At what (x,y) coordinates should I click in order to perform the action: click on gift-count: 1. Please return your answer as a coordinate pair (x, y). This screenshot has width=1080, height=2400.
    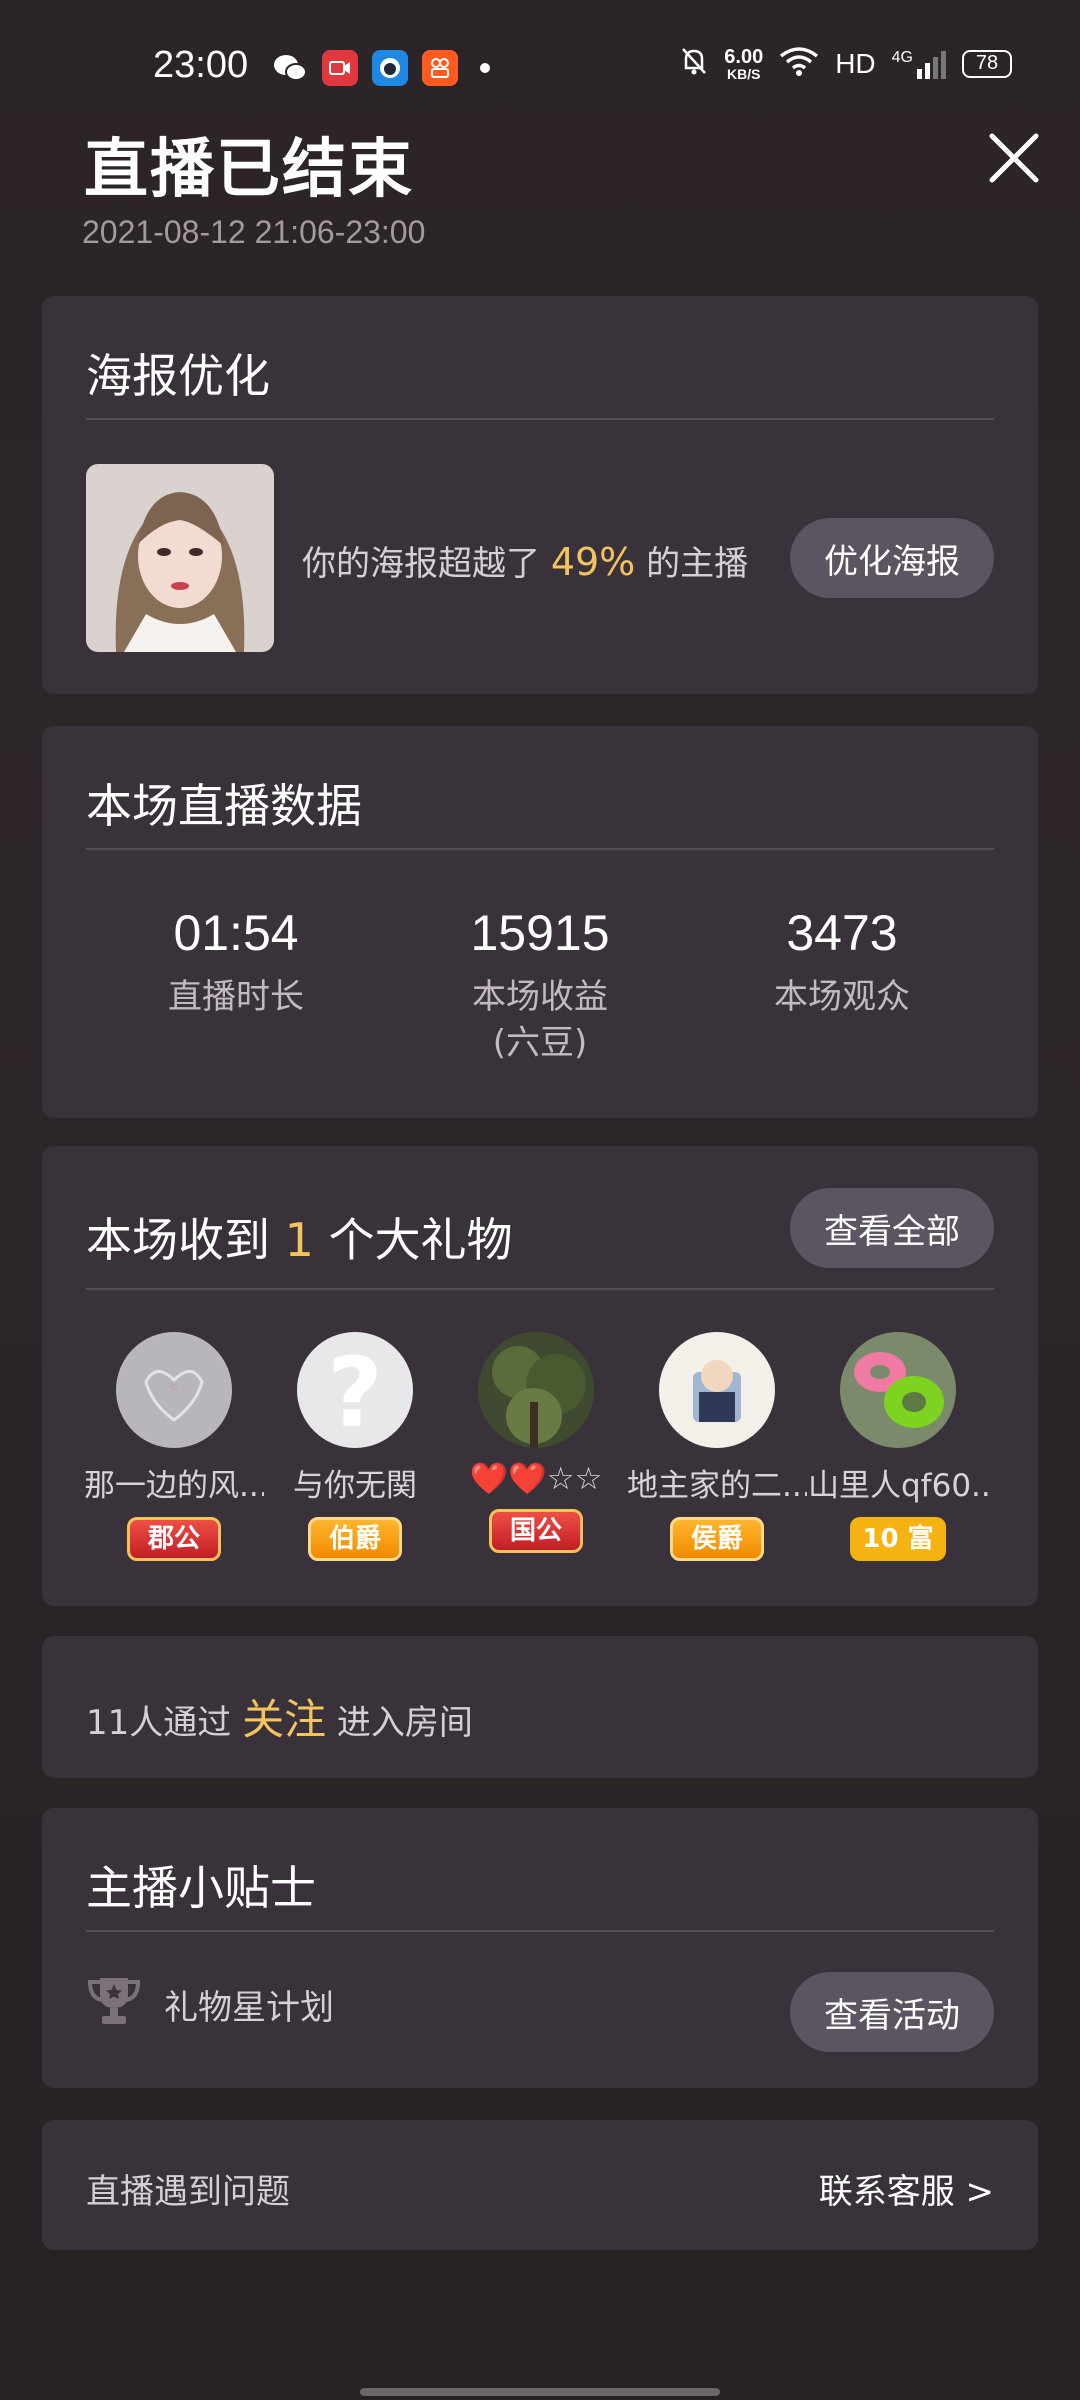
    Looking at the image, I should click on (299, 1240).